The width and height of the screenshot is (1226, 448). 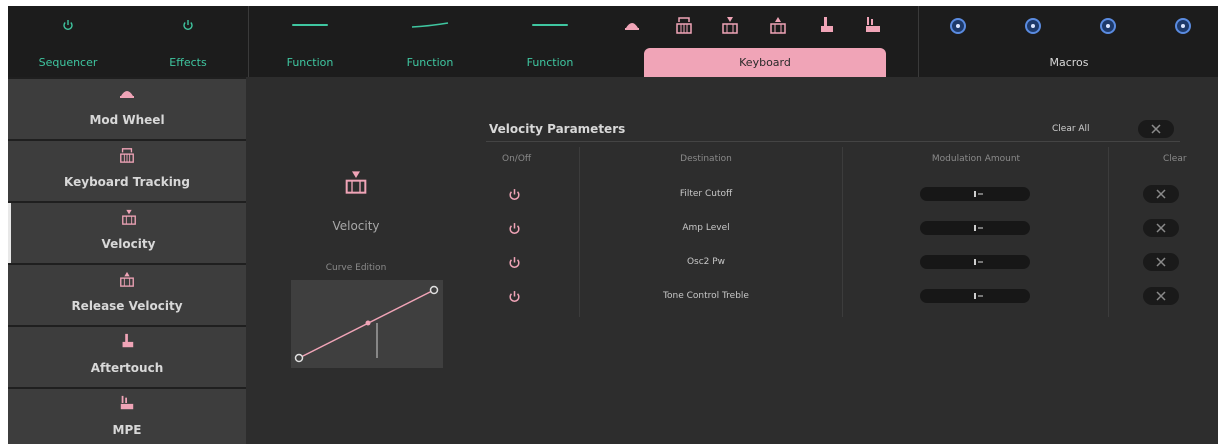 I want to click on col-header-mod-amount: Modulation Amount, so click(x=976, y=159).